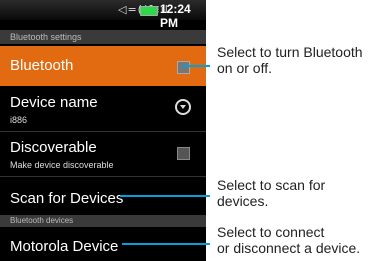 The image size is (389, 261). What do you see at coordinates (271, 185) in the screenshot?
I see `callout-line: Select to scan for` at bounding box center [271, 185].